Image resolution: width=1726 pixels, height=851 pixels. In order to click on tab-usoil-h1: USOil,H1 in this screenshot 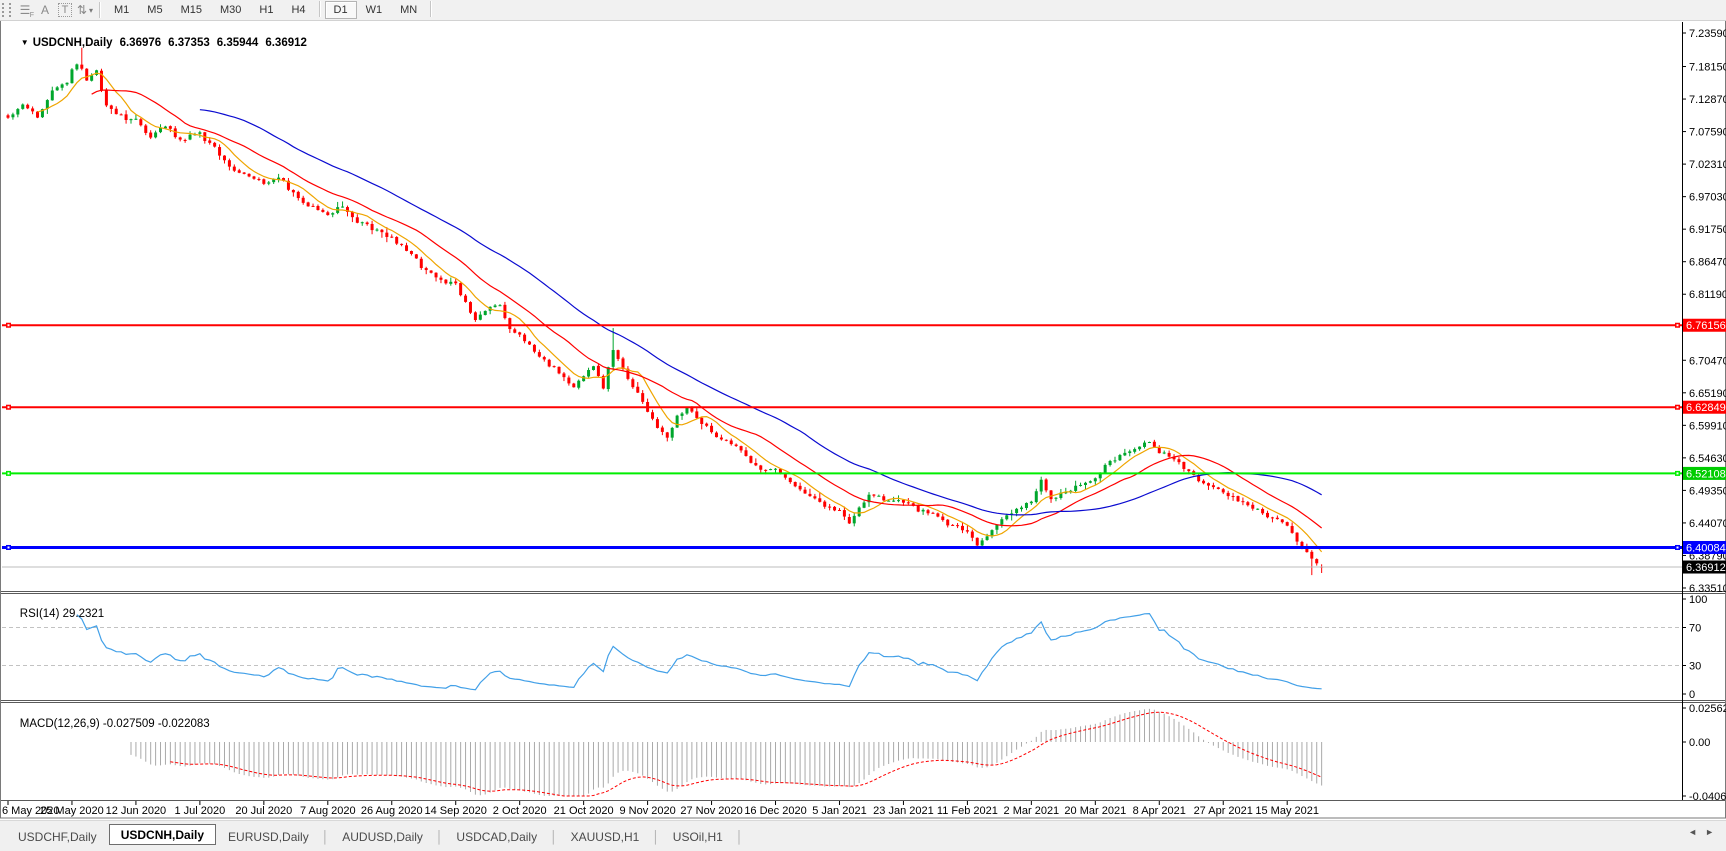, I will do `click(698, 836)`.